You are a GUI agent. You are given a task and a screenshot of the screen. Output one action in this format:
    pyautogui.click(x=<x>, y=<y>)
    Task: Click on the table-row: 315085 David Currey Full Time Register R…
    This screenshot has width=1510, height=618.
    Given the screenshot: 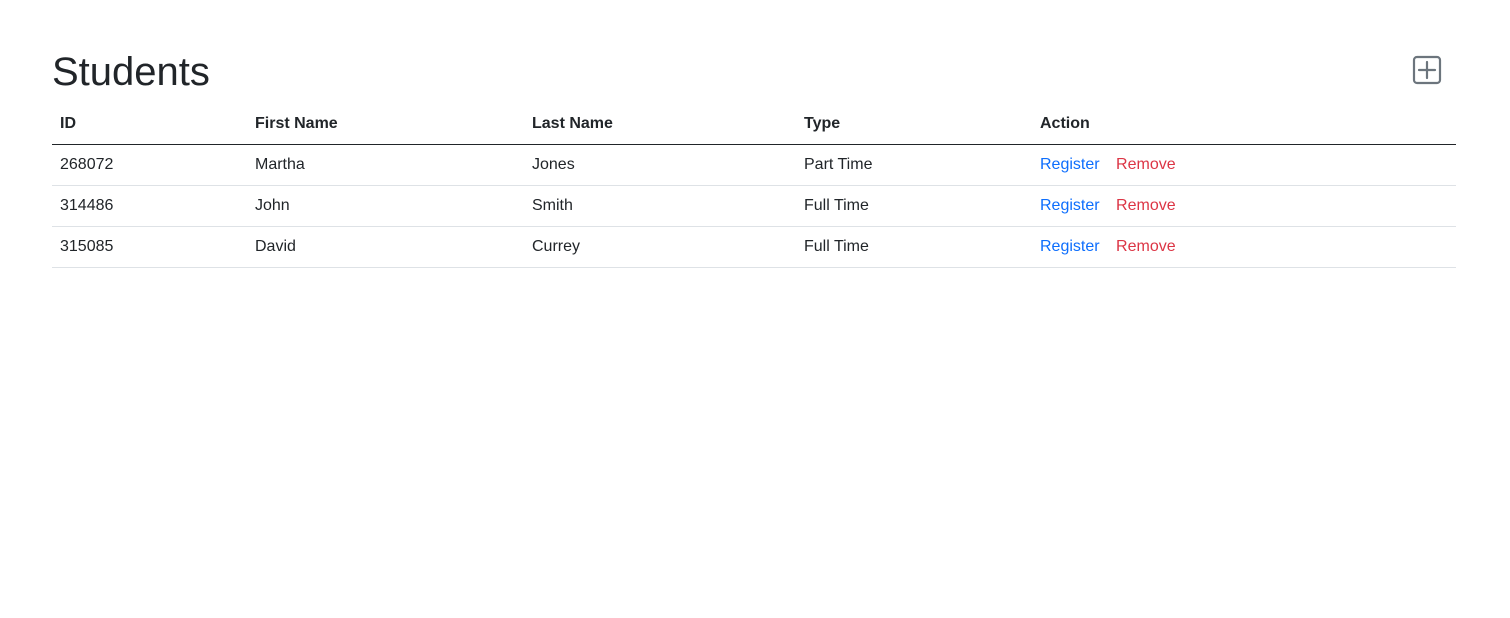 What is the action you would take?
    pyautogui.click(x=754, y=247)
    